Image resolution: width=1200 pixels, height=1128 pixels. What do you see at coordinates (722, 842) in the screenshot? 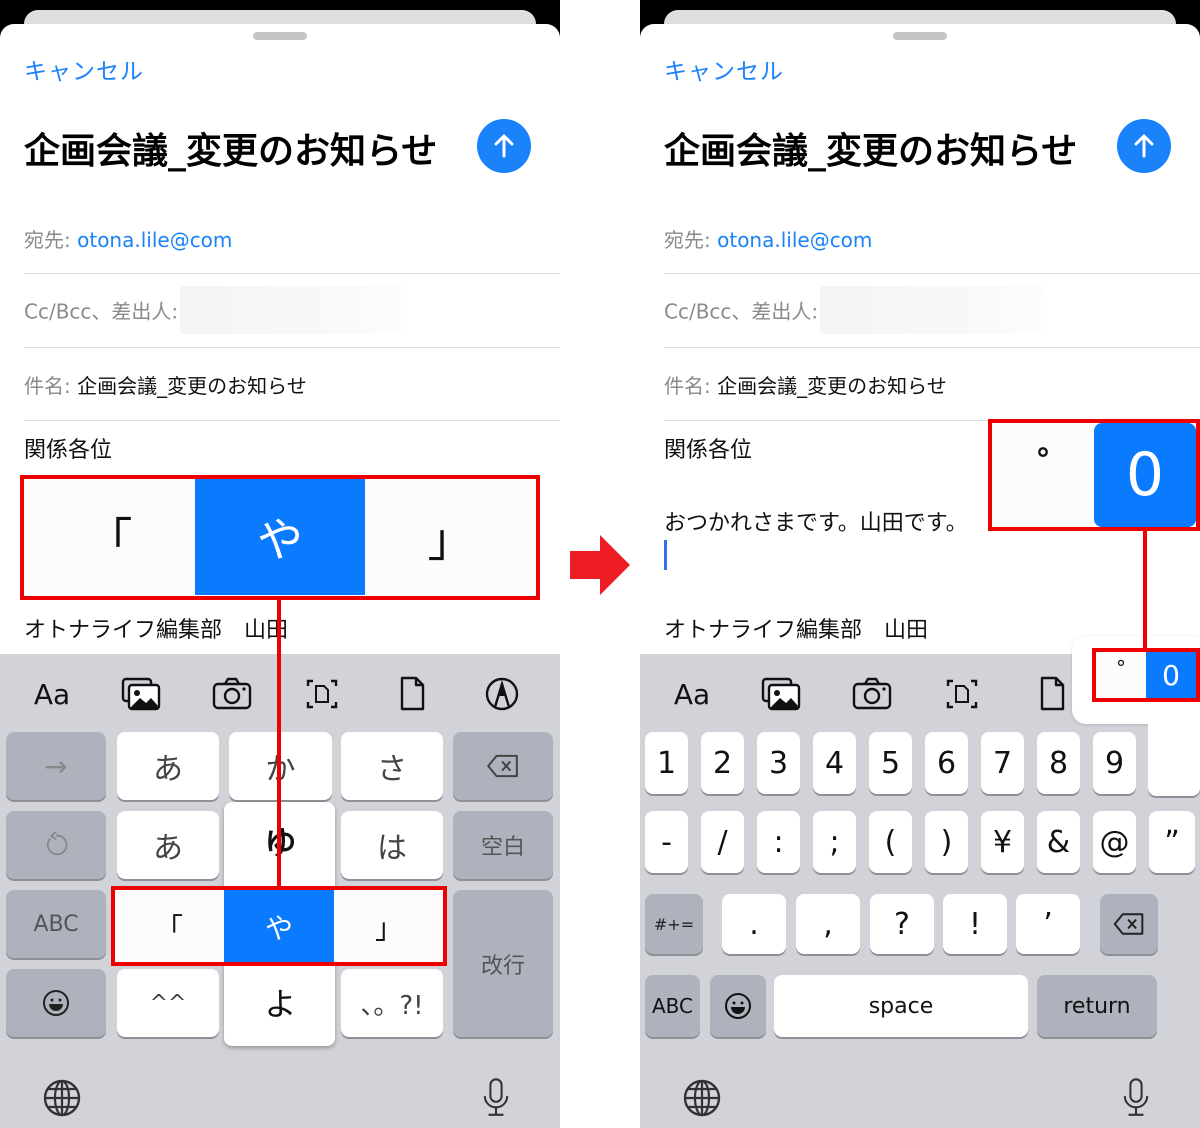
I see `key-slash: /` at bounding box center [722, 842].